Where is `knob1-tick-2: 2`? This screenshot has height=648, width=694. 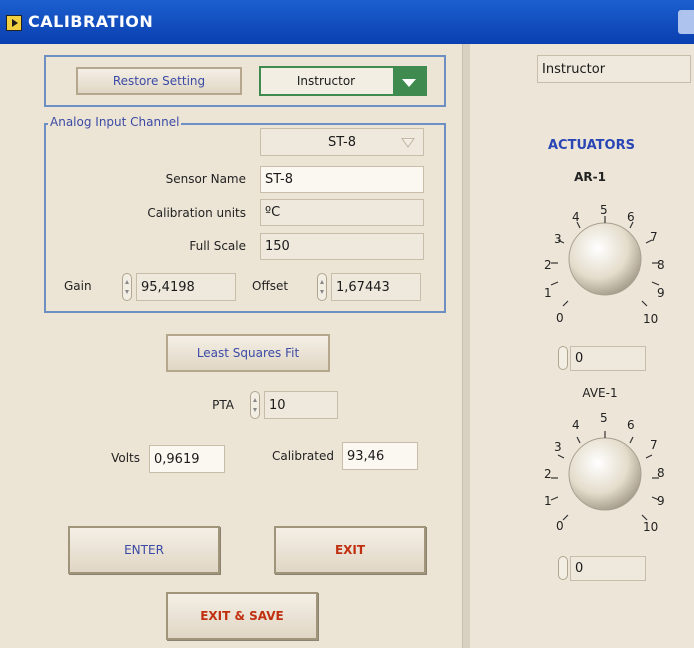
knob1-tick-2: 2 is located at coordinates (548, 265).